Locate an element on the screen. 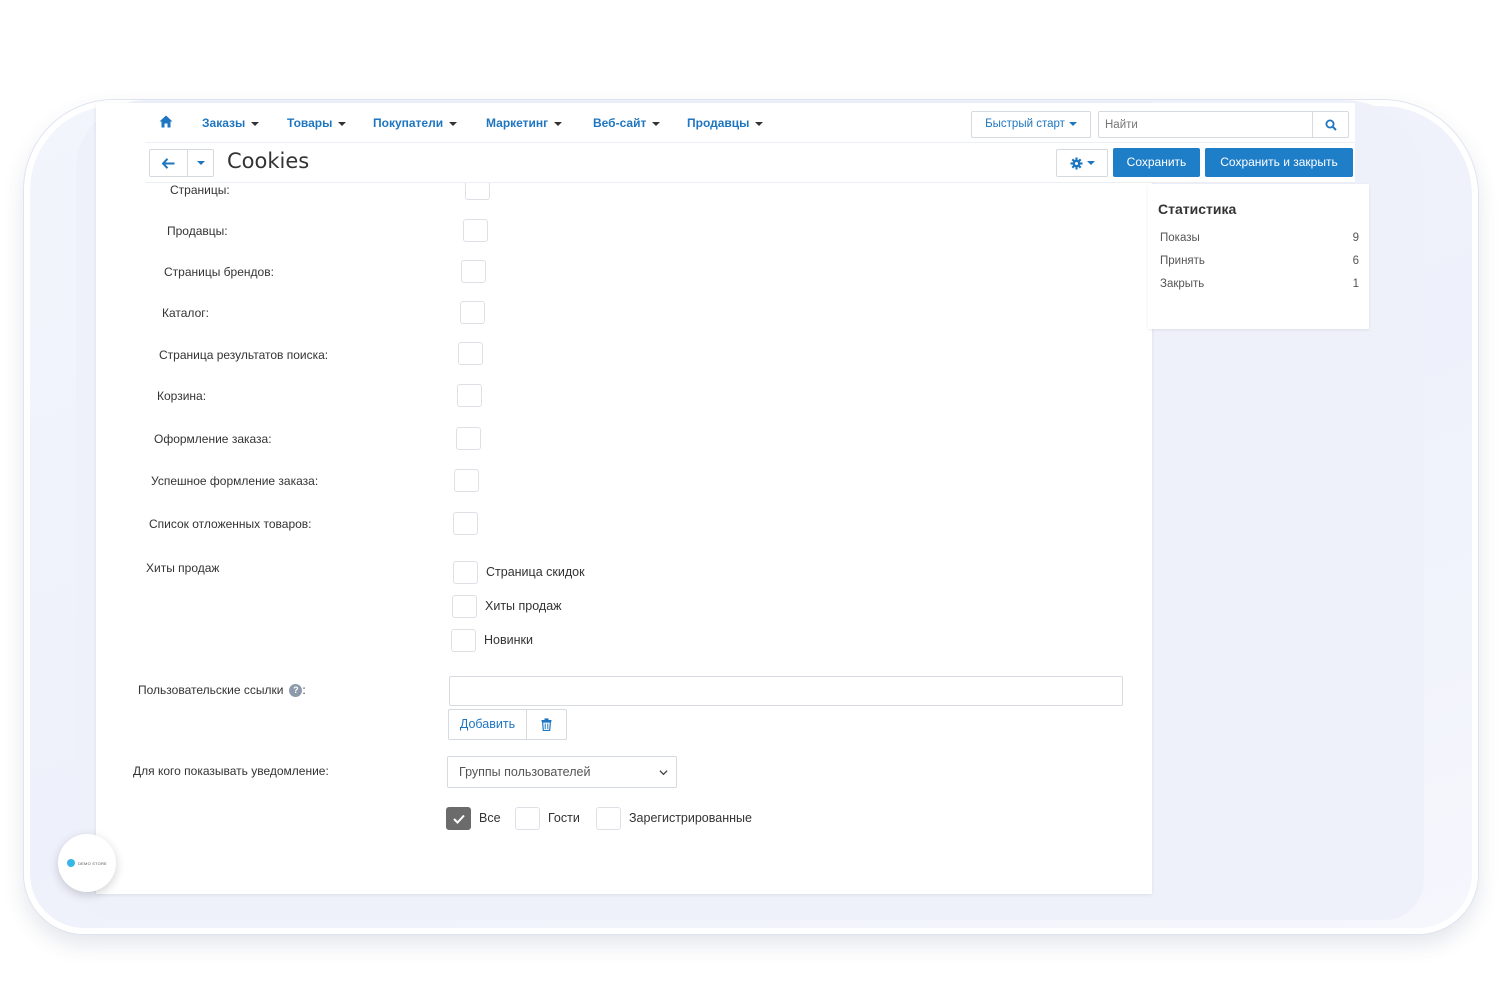  custom-links-label: Пользовательские ссылки?: is located at coordinates (222, 690).